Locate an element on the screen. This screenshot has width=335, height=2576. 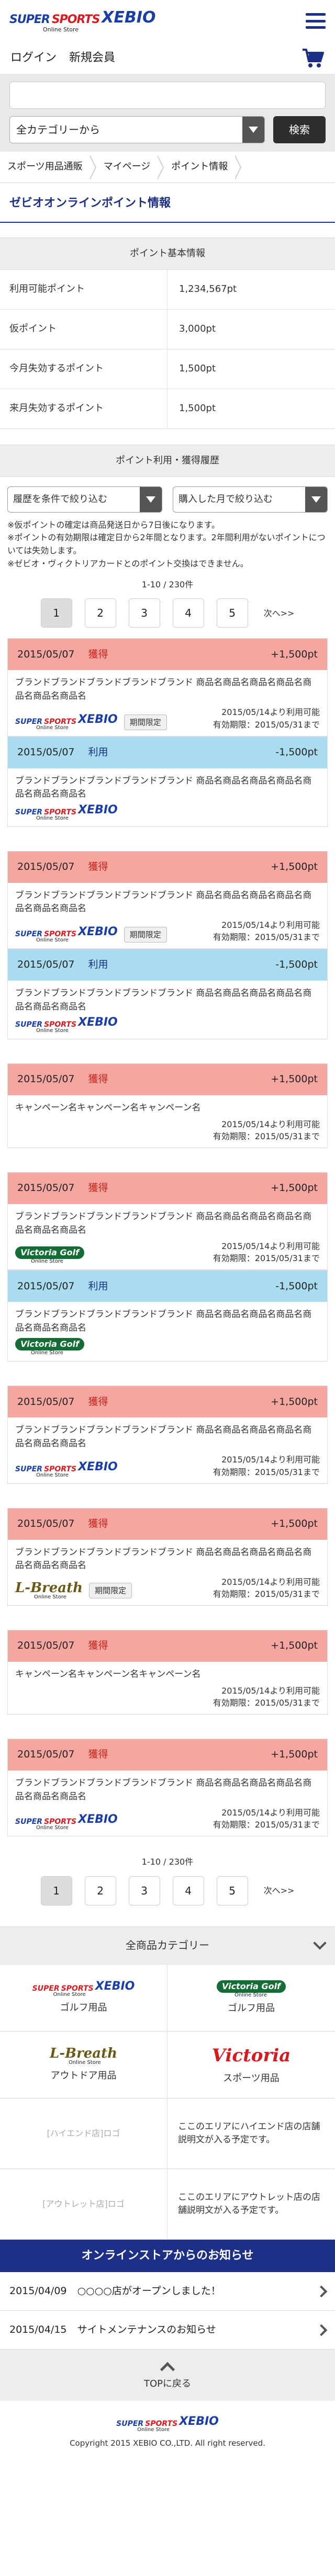
logo-sports: SPORTS is located at coordinates (75, 19).